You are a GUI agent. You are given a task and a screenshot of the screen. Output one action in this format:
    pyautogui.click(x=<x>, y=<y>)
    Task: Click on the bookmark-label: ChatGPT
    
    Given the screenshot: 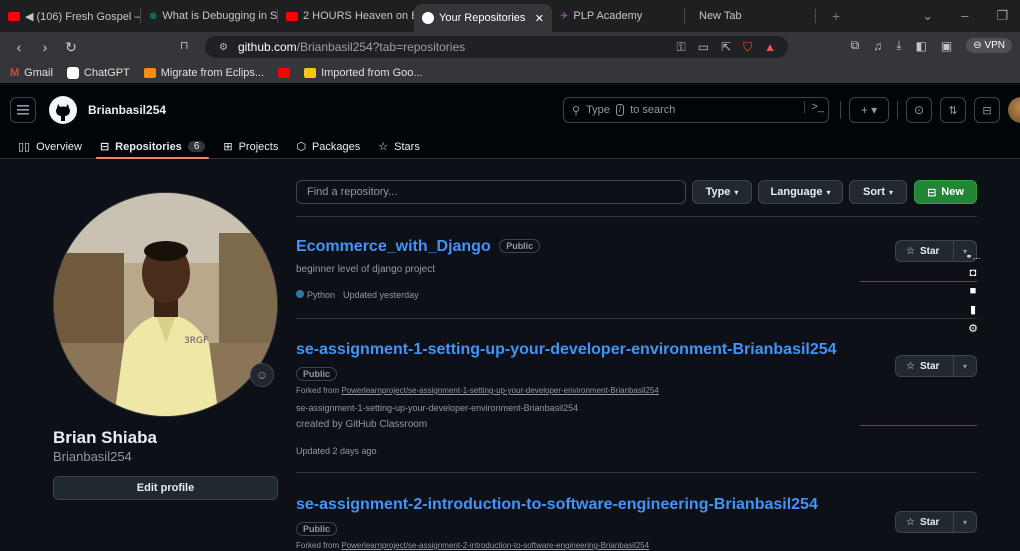 What is the action you would take?
    pyautogui.click(x=106, y=72)
    